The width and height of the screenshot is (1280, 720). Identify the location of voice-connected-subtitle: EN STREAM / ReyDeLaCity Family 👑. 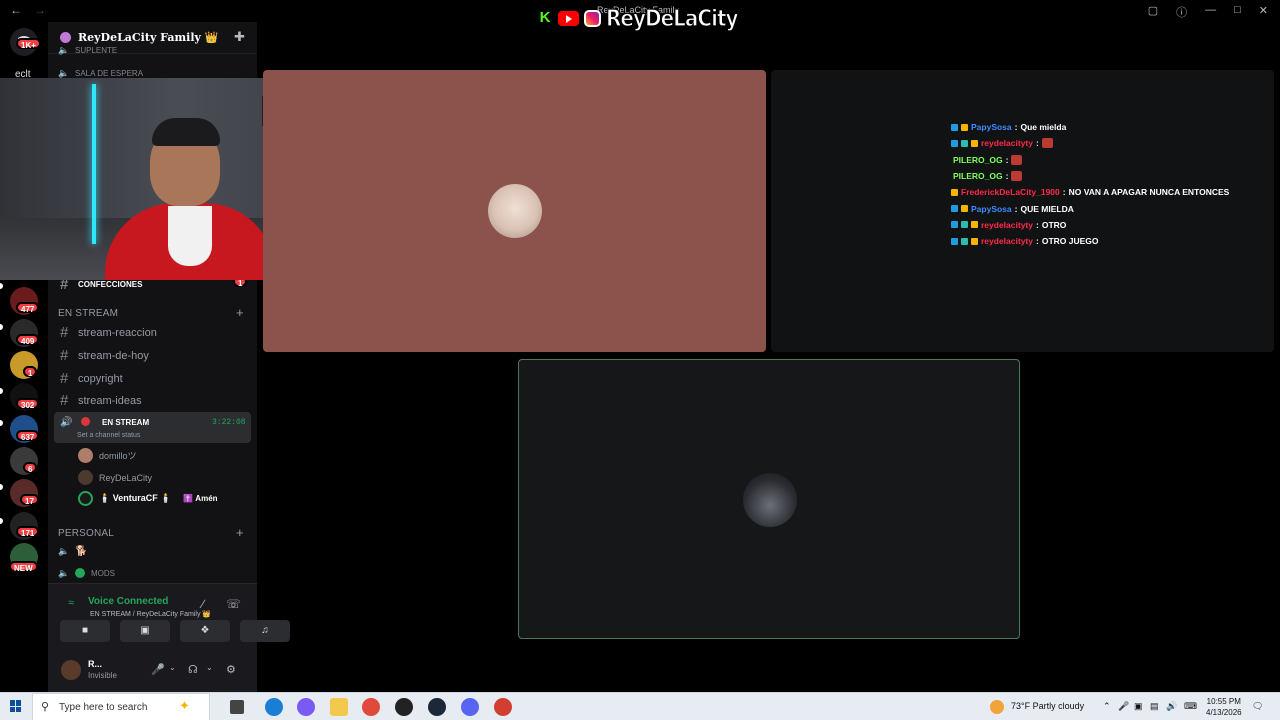
(150, 614).